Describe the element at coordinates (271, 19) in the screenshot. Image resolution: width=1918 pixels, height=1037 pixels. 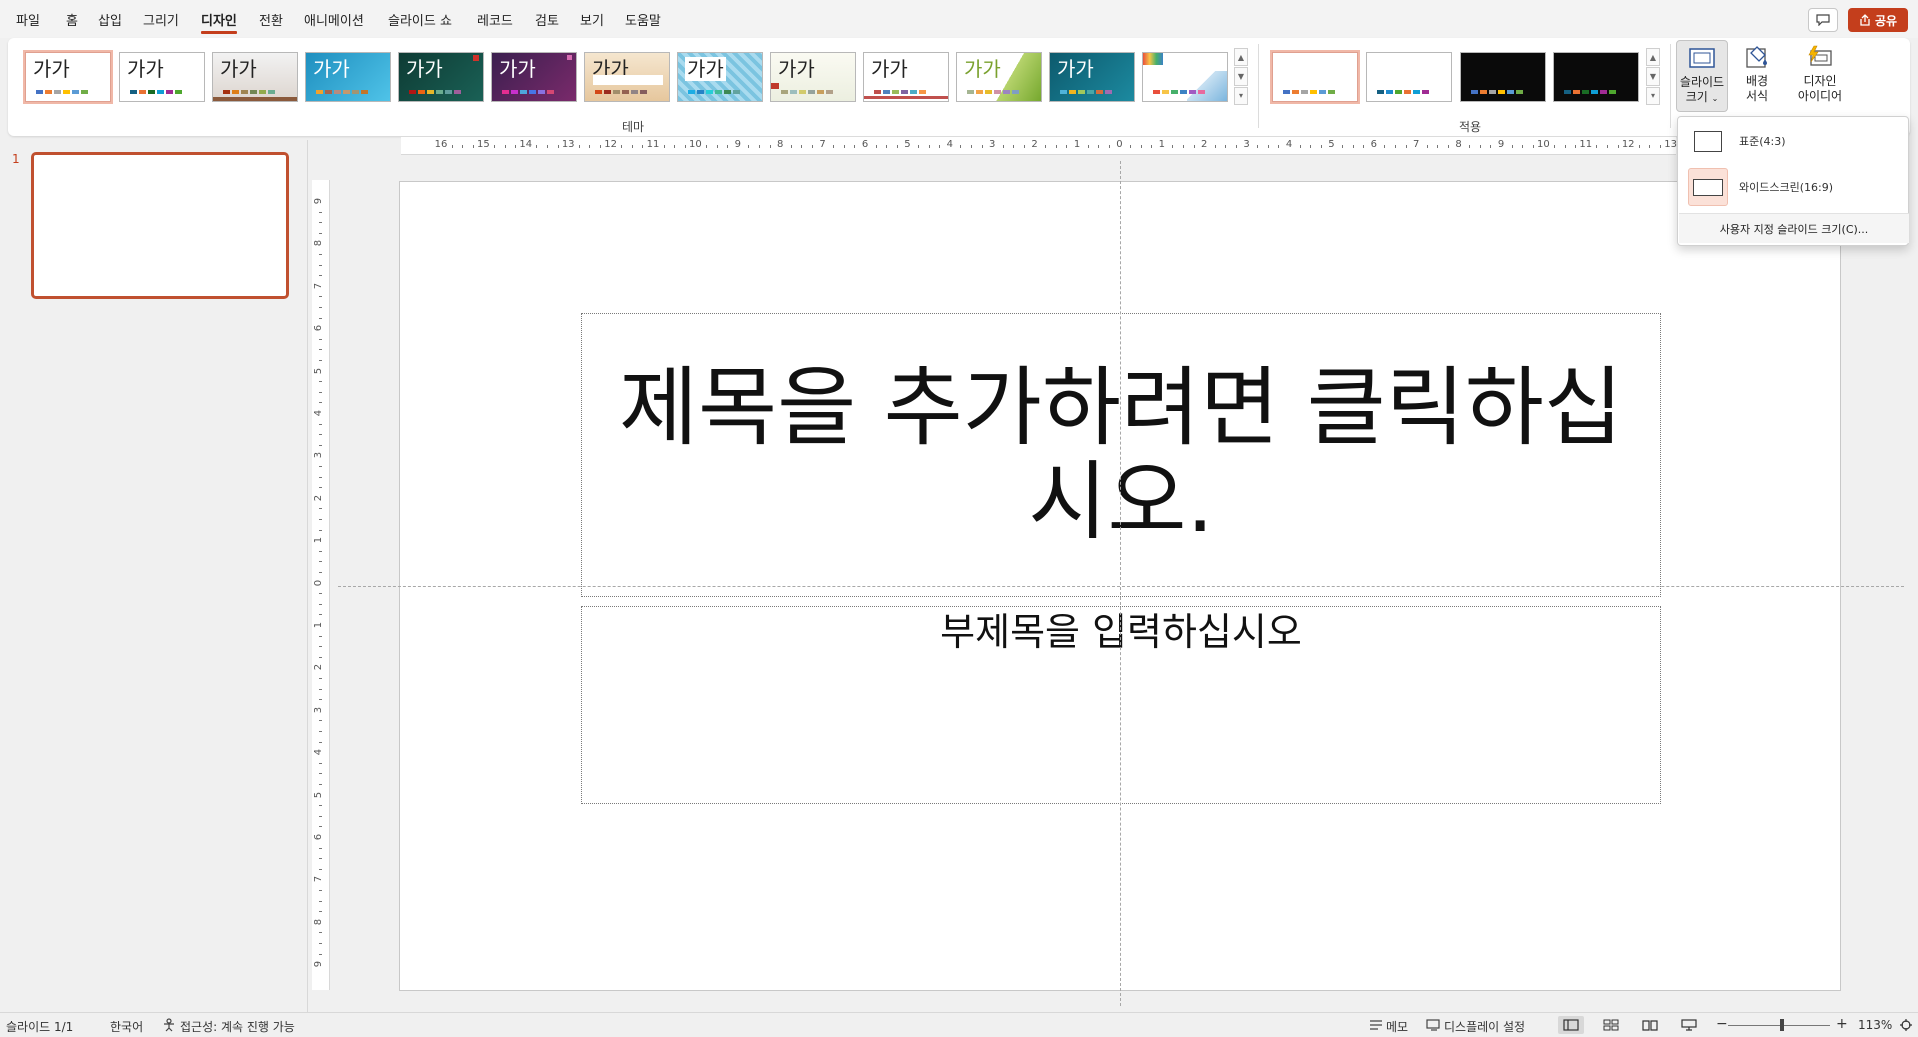
I see `menu-transitions: 전환` at that location.